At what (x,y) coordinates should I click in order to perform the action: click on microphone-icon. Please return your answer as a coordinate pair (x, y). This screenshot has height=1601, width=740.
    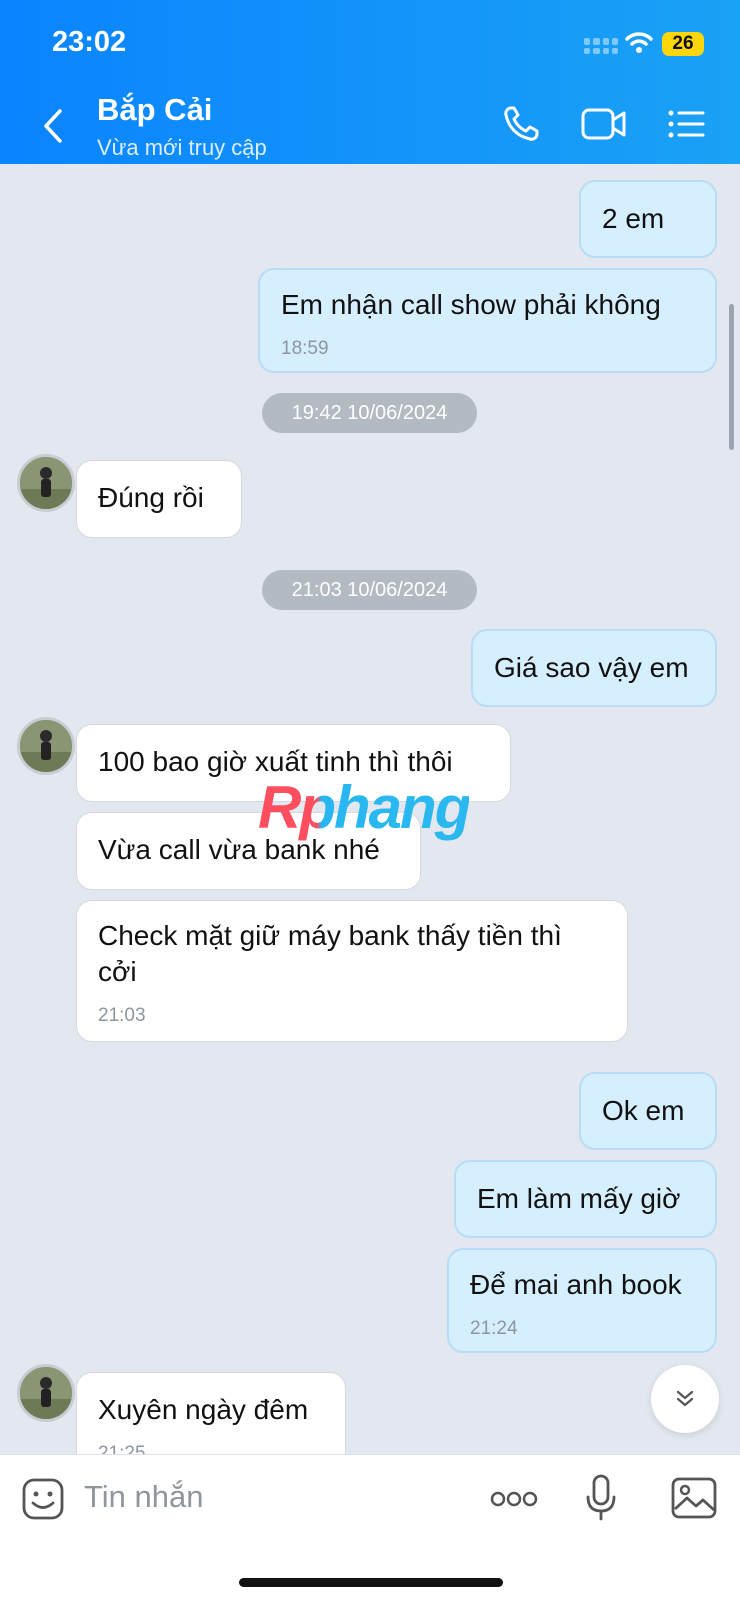
    Looking at the image, I should click on (601, 1498).